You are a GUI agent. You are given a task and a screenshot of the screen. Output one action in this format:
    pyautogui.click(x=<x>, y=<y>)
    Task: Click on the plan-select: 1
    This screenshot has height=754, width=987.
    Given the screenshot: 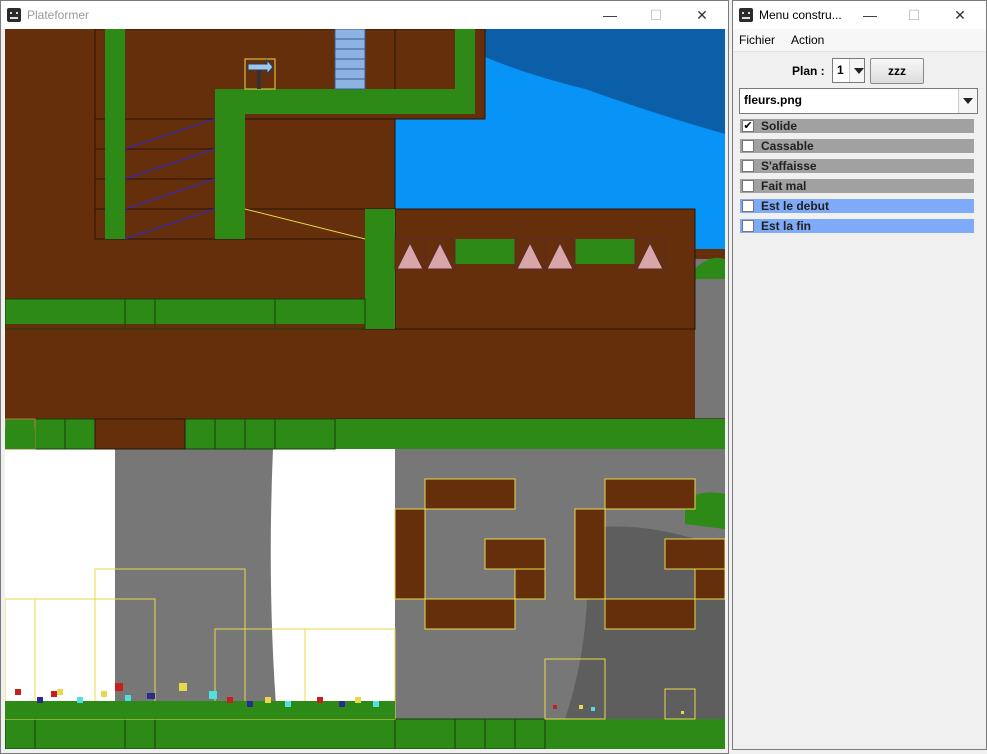 What is the action you would take?
    pyautogui.click(x=848, y=70)
    